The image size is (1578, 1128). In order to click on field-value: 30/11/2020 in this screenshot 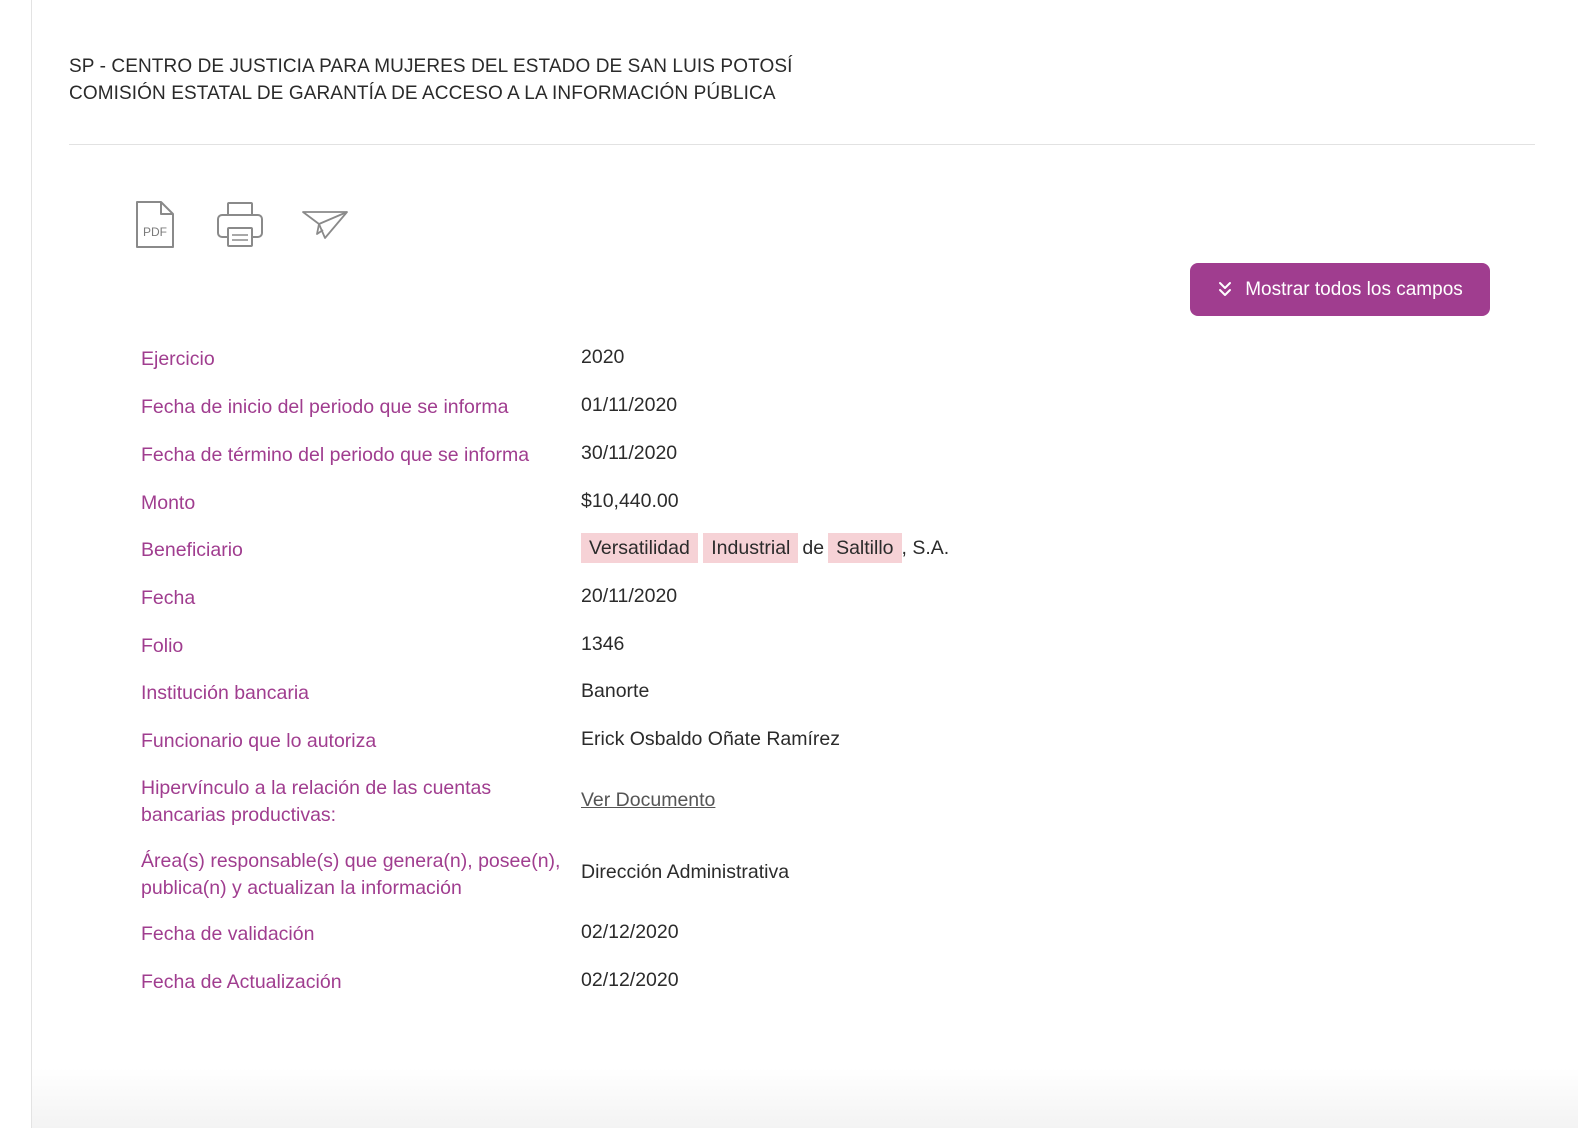, I will do `click(629, 453)`.